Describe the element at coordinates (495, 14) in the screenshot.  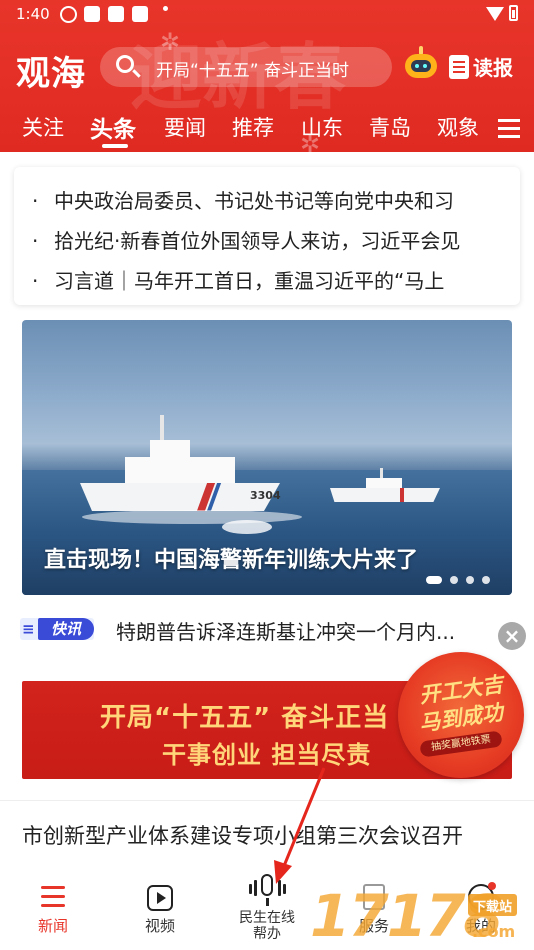
I see `wifi-icon` at that location.